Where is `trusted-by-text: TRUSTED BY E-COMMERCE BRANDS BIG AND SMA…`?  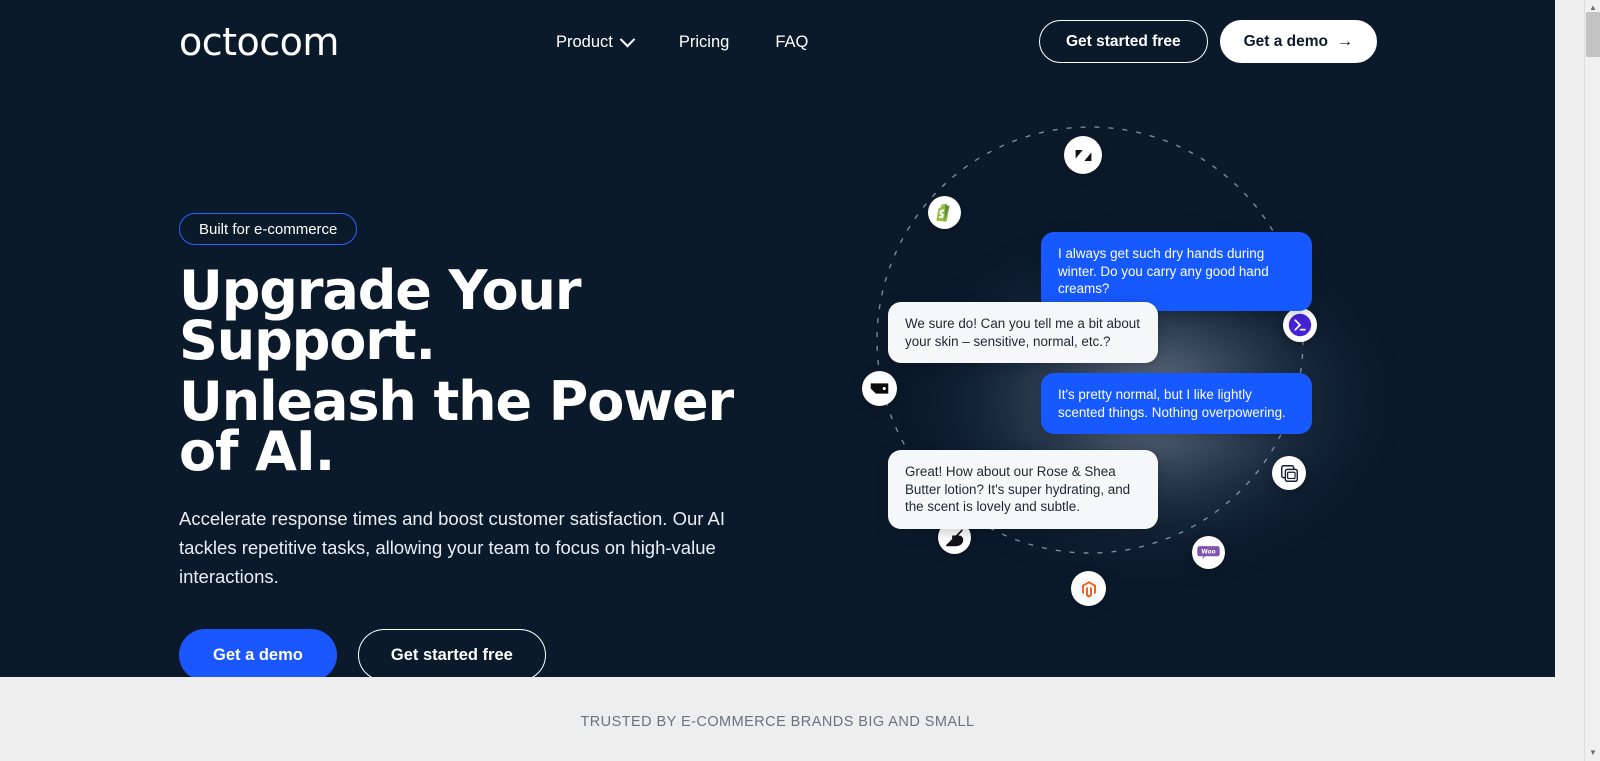
trusted-by-text: TRUSTED BY E-COMMERCE BRANDS BIG AND SMA… is located at coordinates (777, 722).